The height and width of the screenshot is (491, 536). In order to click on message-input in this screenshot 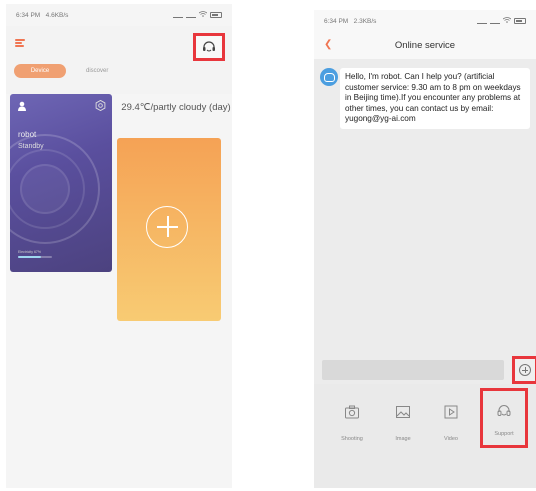, I will do `click(413, 370)`.